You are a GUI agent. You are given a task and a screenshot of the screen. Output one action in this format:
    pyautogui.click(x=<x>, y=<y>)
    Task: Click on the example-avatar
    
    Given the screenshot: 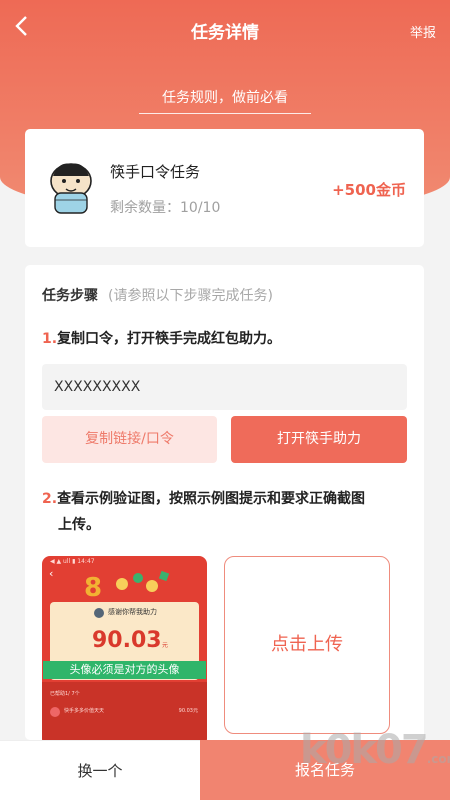 What is the action you would take?
    pyautogui.click(x=99, y=613)
    